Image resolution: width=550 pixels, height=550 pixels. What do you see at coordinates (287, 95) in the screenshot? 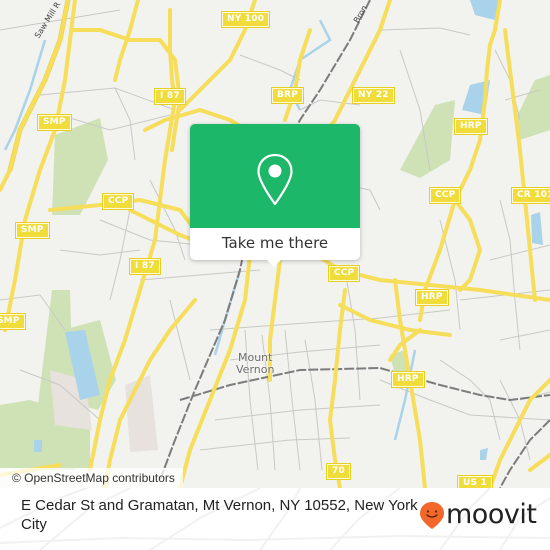
I see `road-shield: BRP` at bounding box center [287, 95].